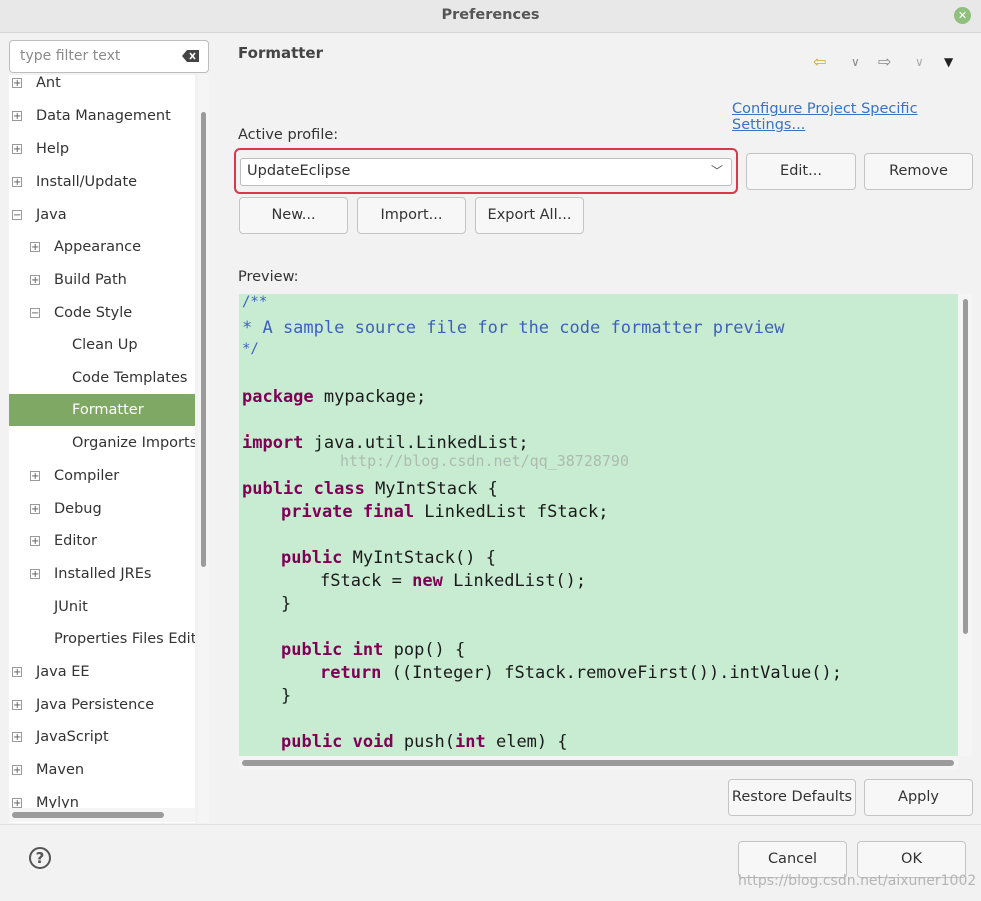 The height and width of the screenshot is (901, 981). What do you see at coordinates (40, 858) in the screenshot?
I see `help-icon: ?` at bounding box center [40, 858].